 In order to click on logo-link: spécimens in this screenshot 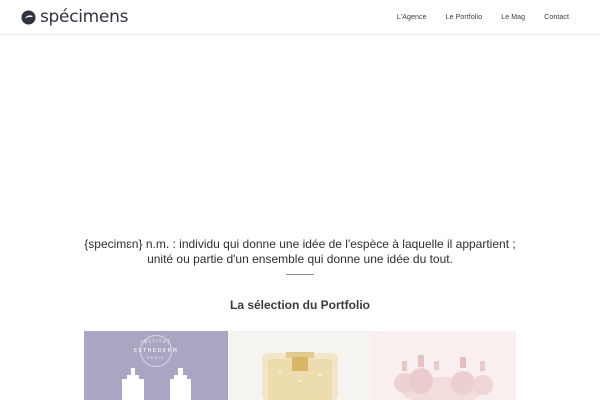, I will do `click(74, 17)`.